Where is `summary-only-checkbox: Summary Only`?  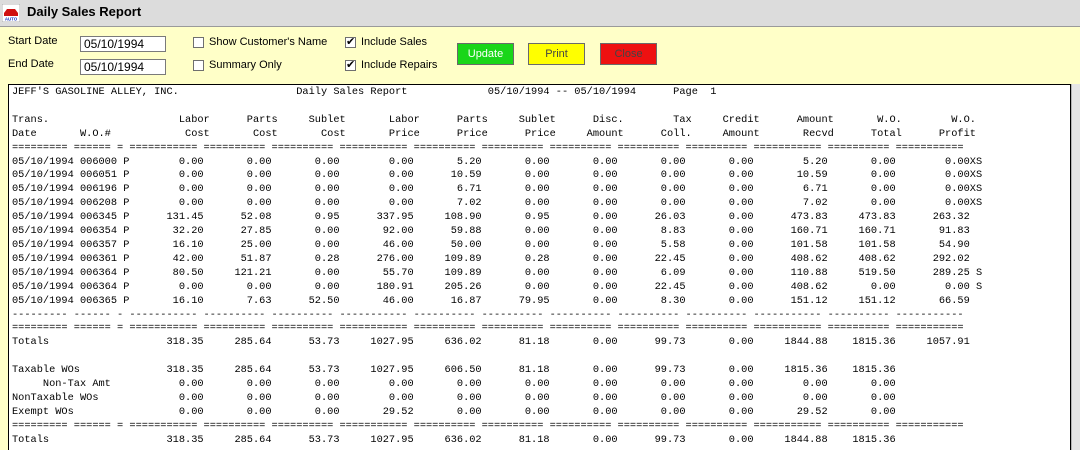 summary-only-checkbox: Summary Only is located at coordinates (237, 65).